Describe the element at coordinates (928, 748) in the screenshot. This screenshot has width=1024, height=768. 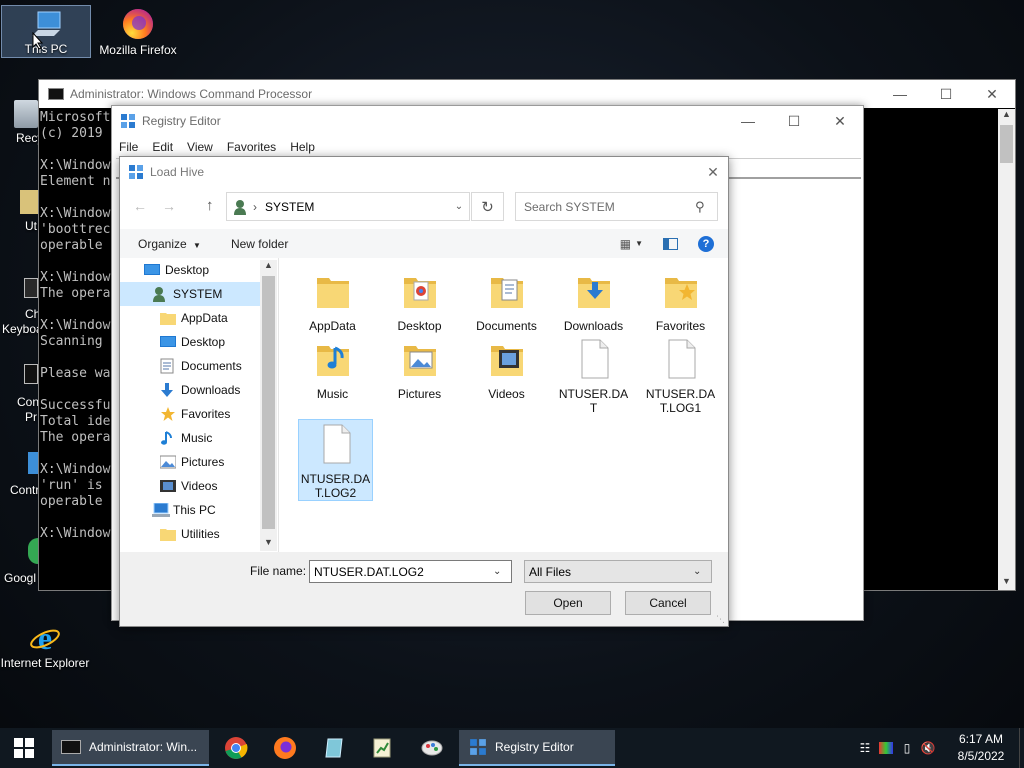
I see `volume-muted-icon: 🔇` at that location.